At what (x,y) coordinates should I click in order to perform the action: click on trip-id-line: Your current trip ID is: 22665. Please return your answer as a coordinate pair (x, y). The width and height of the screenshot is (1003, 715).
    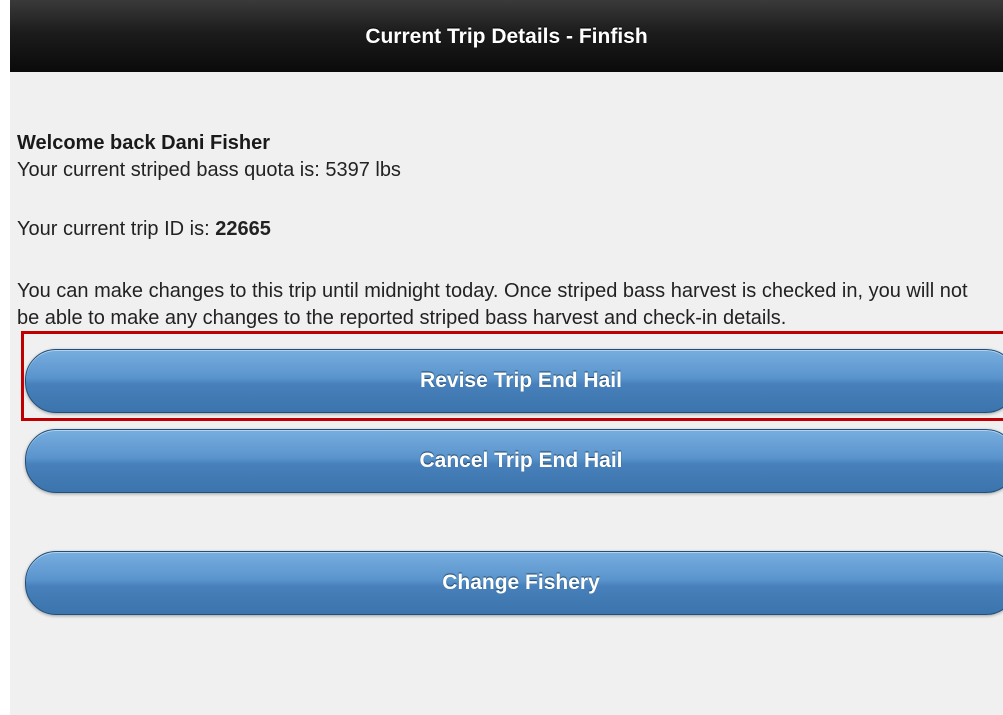
    Looking at the image, I should click on (144, 229).